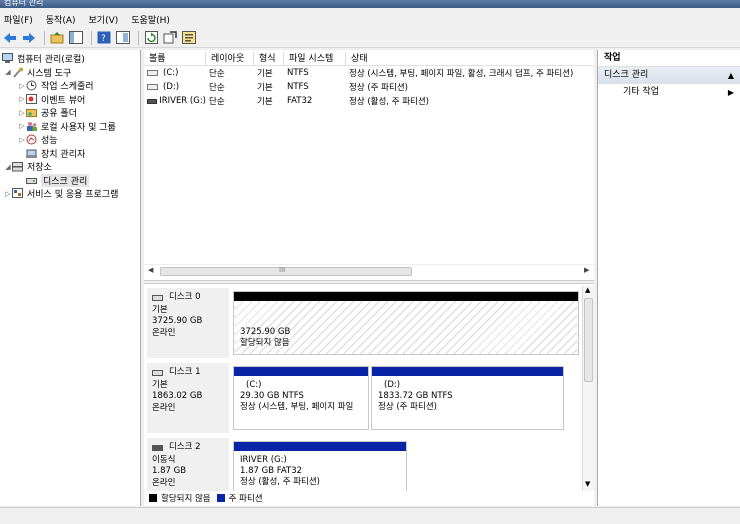 The image size is (740, 524). I want to click on help-icon: ?, so click(104, 38).